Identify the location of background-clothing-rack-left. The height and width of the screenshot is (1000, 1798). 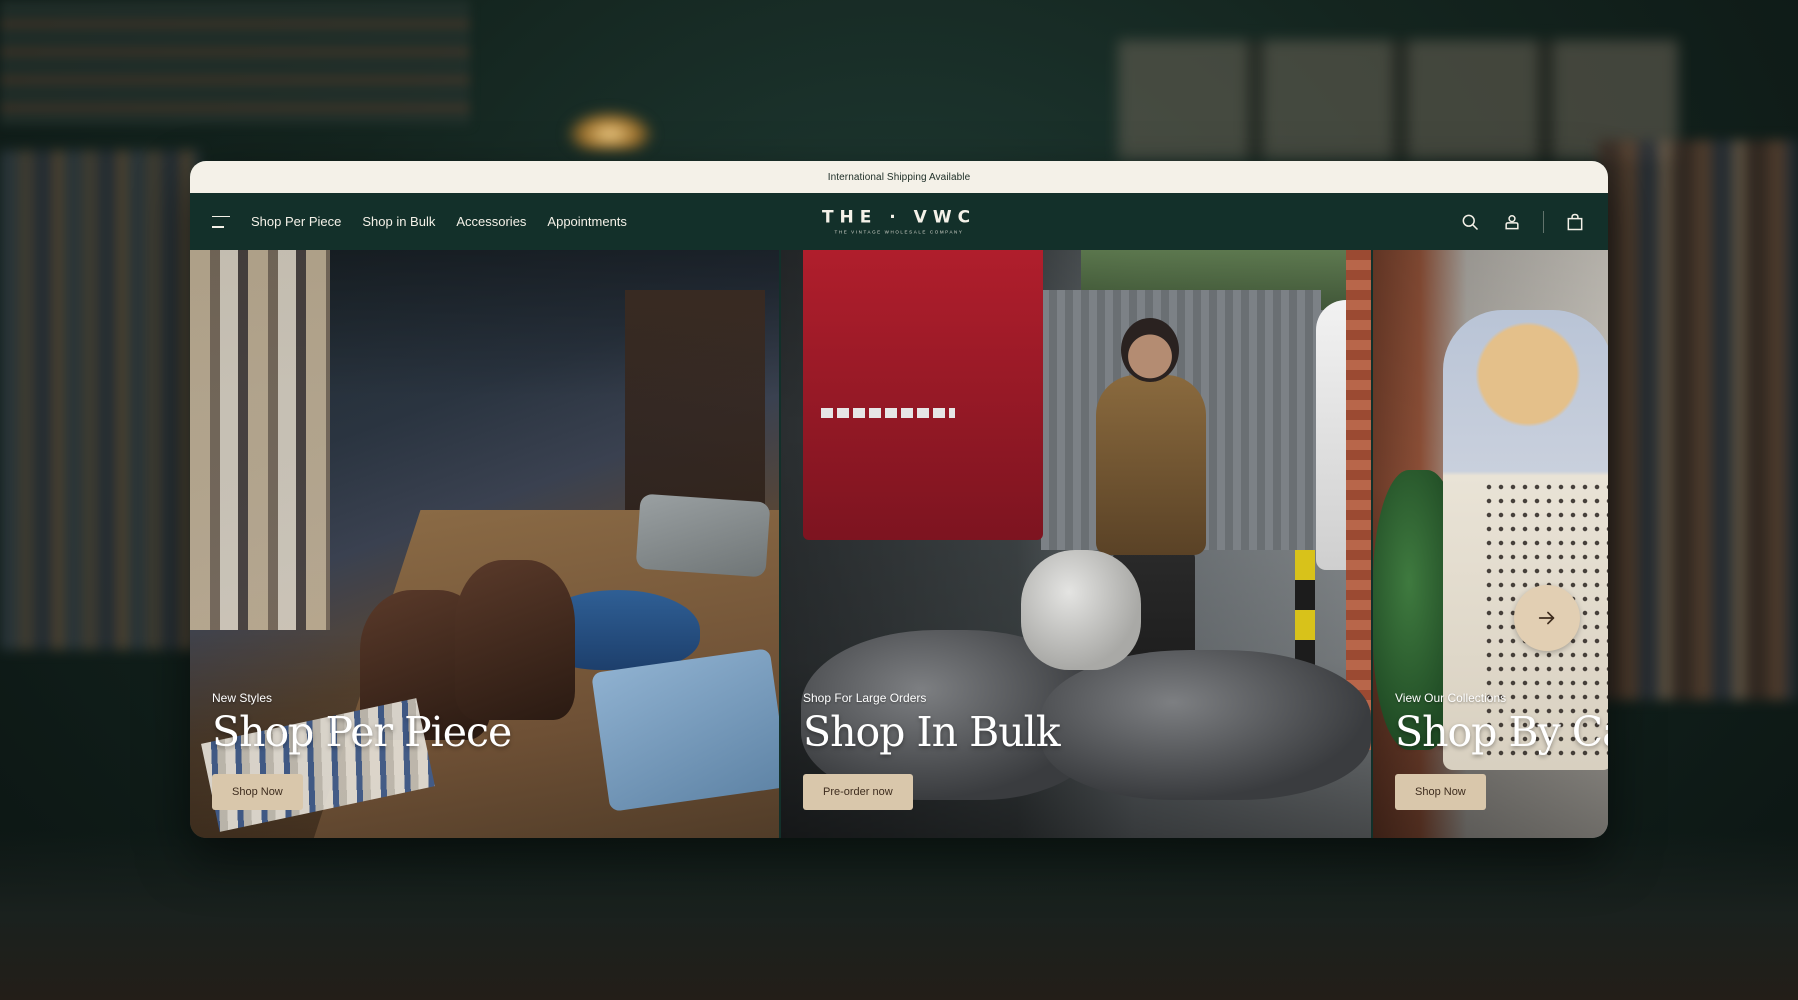
(100, 400).